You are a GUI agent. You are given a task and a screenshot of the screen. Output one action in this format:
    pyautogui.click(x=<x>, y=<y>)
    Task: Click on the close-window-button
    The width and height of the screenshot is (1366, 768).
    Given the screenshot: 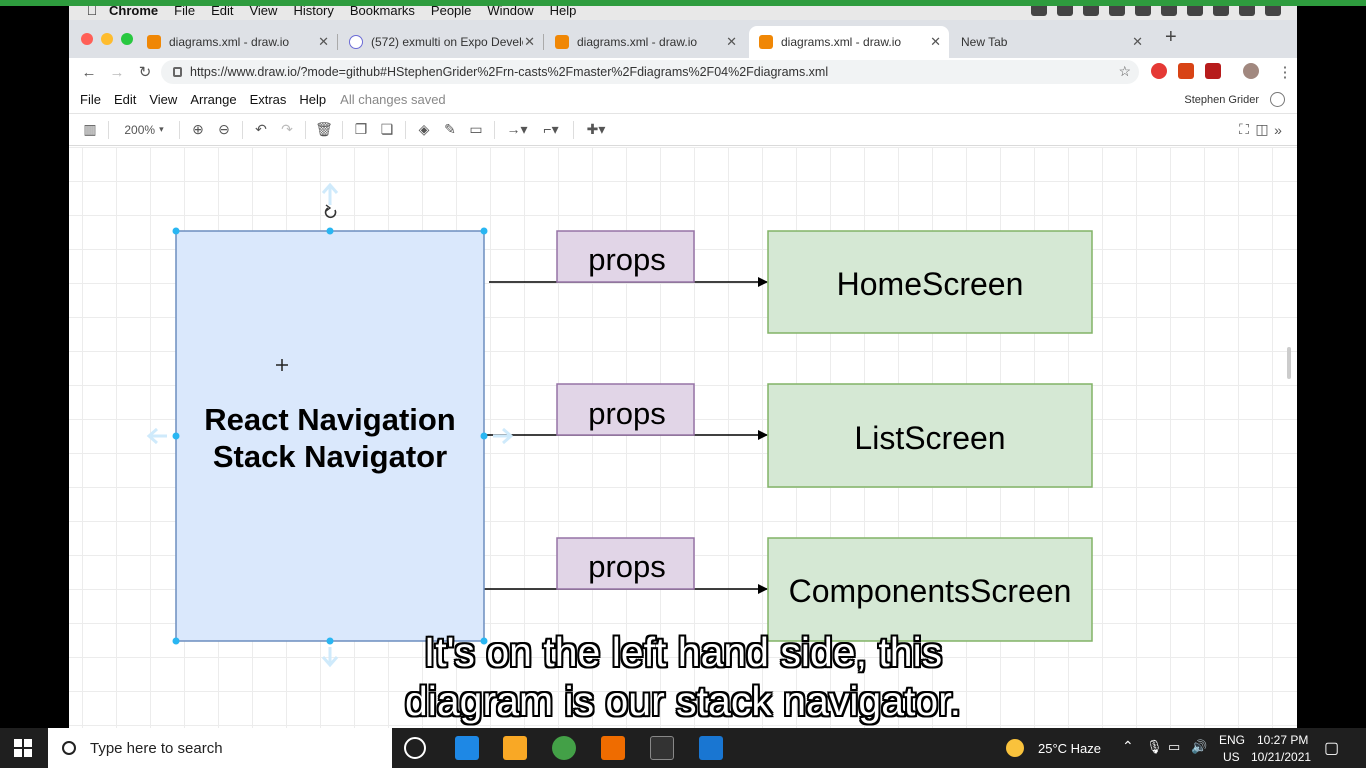 What is the action you would take?
    pyautogui.click(x=87, y=39)
    